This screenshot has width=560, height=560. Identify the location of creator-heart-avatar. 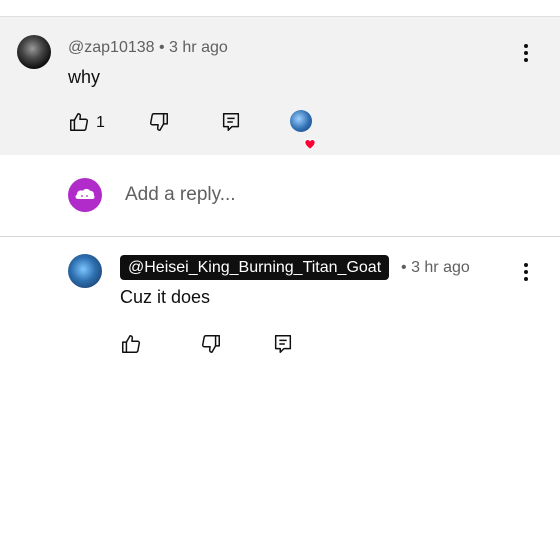
(301, 121).